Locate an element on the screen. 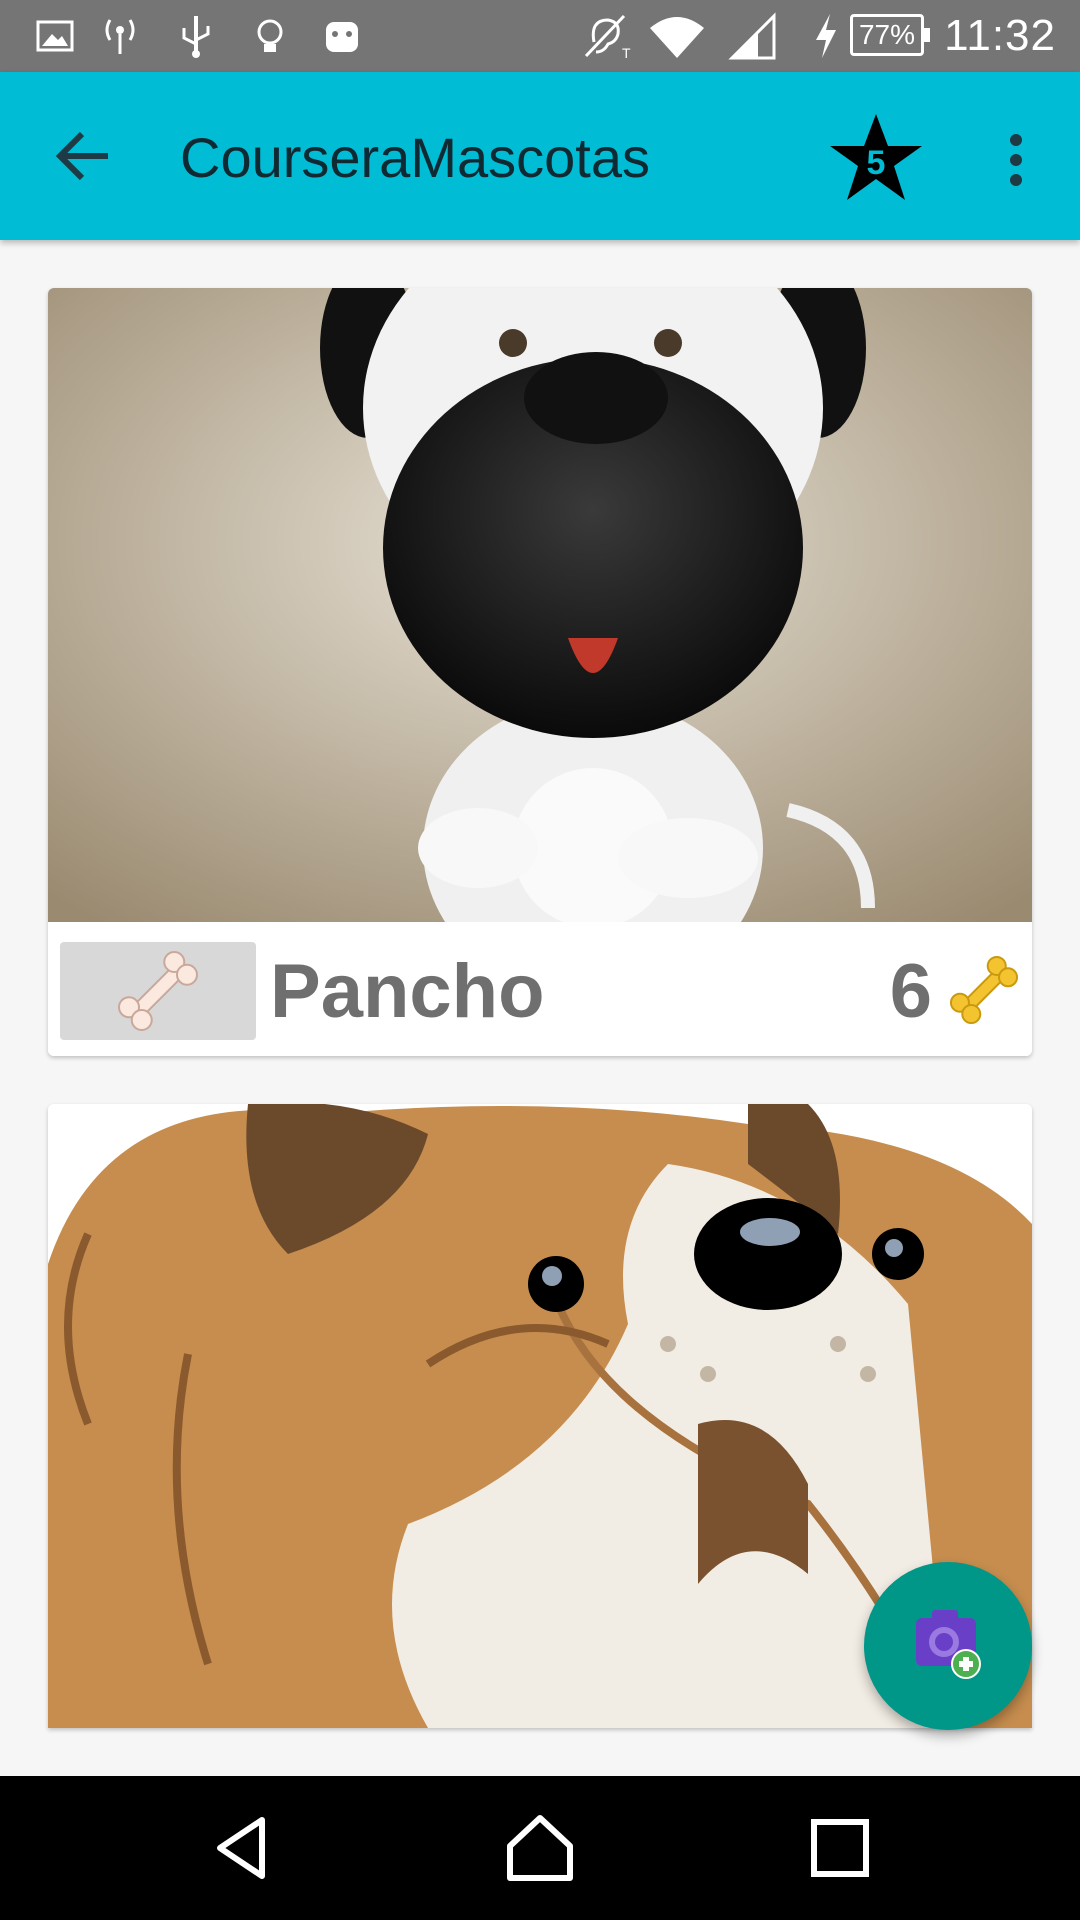 This screenshot has height=1920, width=1080. back-triangle-icon is located at coordinates (242, 1848).